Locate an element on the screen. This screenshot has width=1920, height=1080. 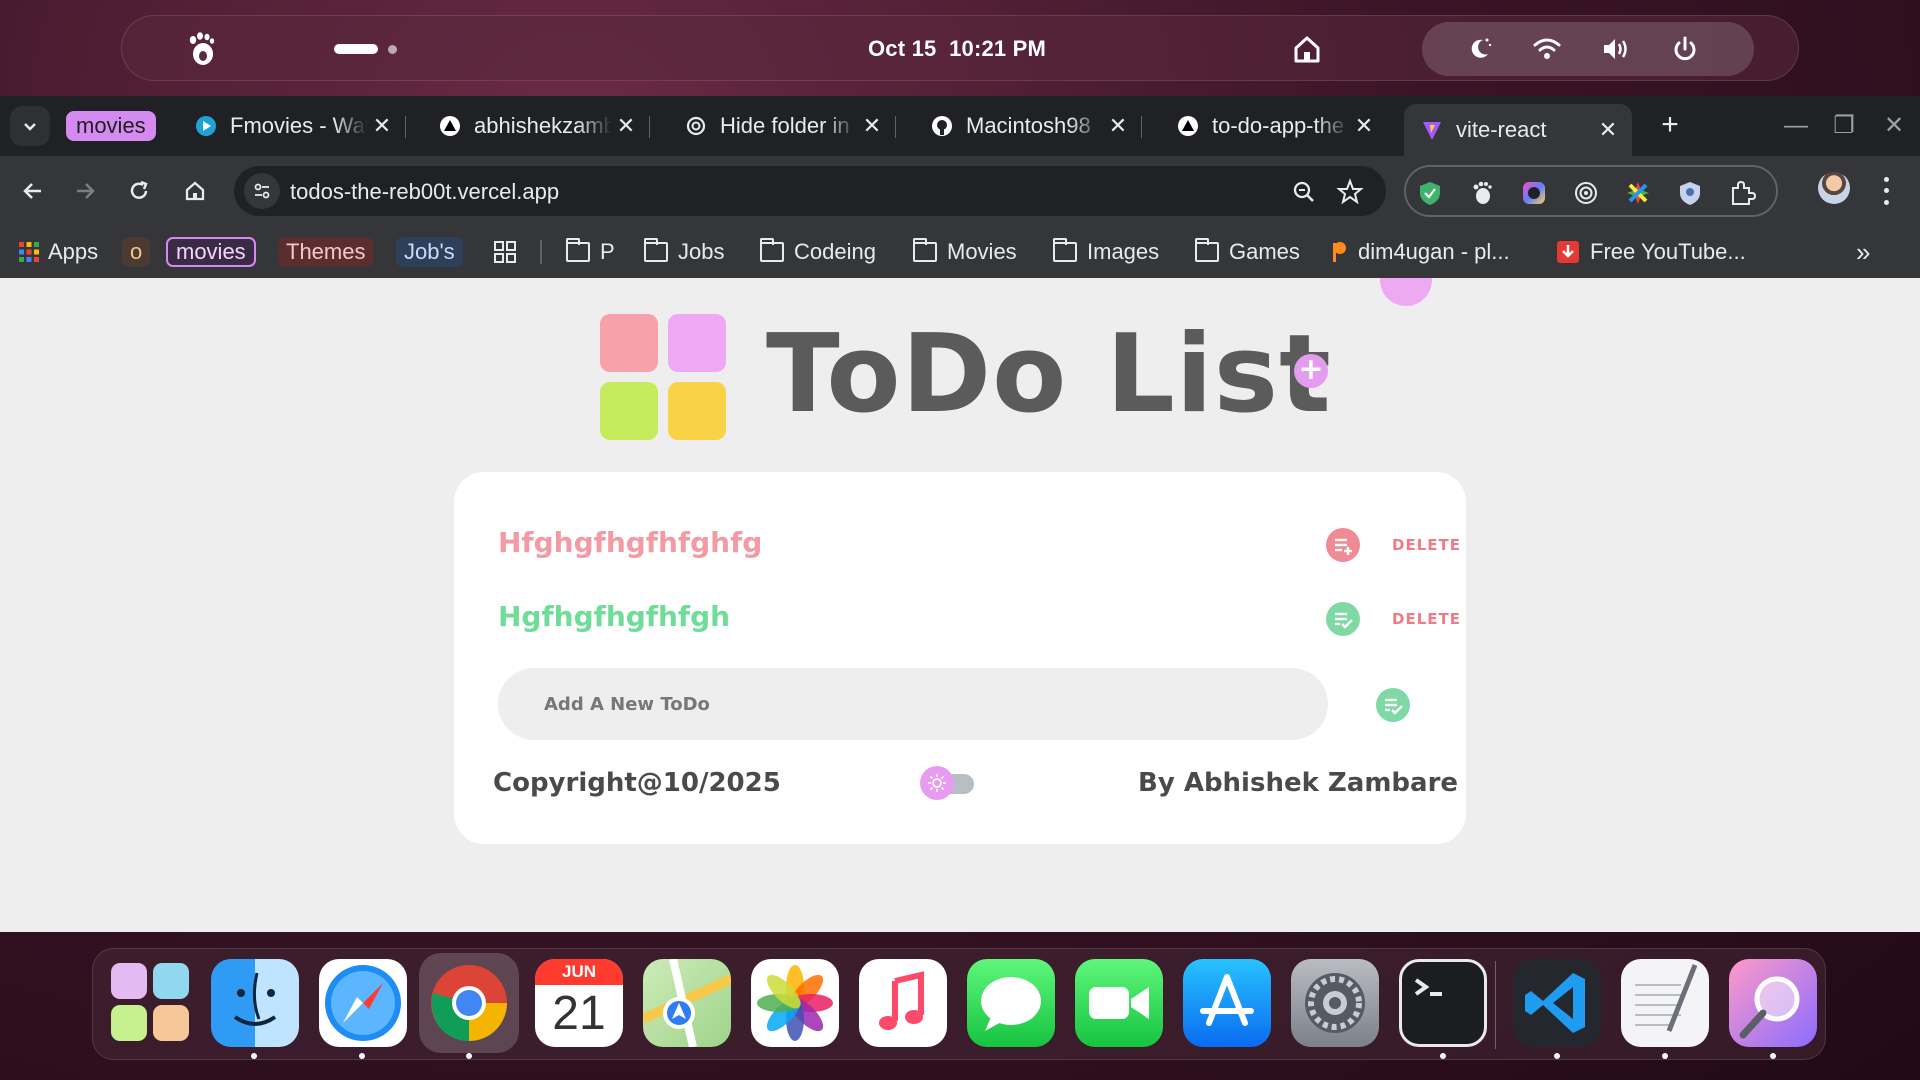
tab-to-do-app: to-do-app-the ✕ is located at coordinates (1274, 126).